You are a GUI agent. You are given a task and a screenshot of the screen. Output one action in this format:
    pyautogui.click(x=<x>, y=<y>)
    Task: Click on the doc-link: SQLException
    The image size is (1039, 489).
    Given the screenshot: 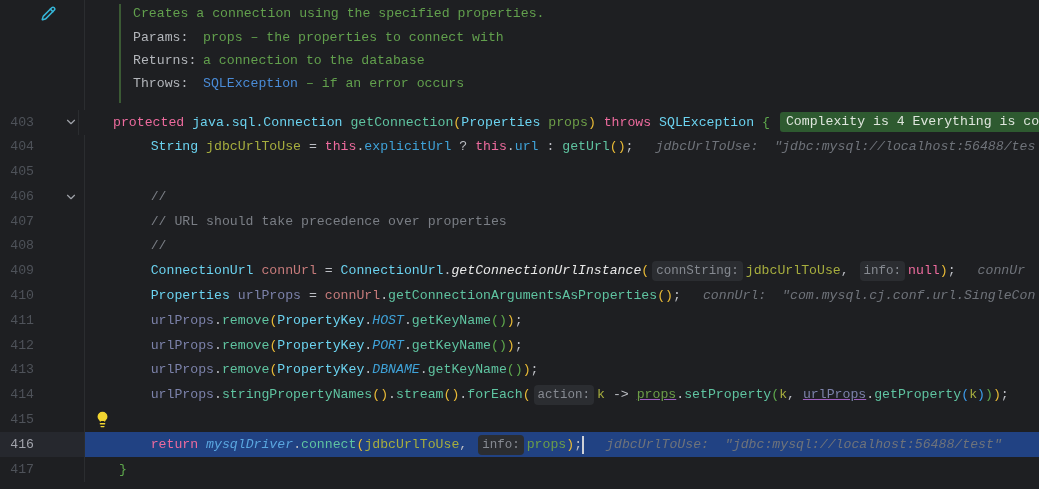 What is the action you would take?
    pyautogui.click(x=250, y=83)
    